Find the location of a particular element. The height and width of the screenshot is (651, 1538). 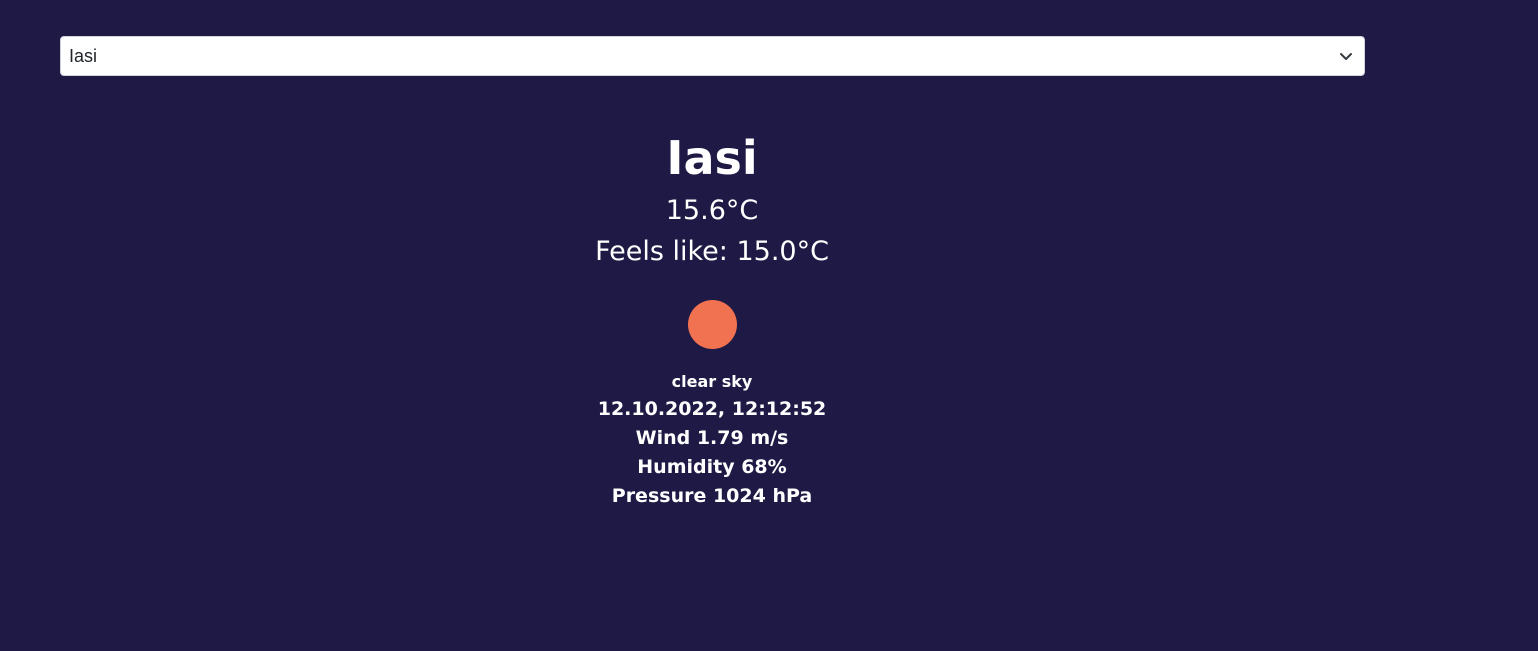

humidity: Humidity 68% is located at coordinates (712, 467).